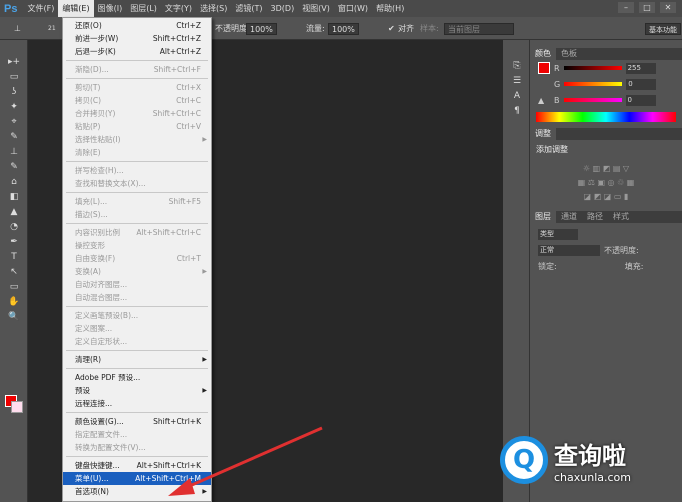  I want to click on tool-button: T, so click(14, 257).